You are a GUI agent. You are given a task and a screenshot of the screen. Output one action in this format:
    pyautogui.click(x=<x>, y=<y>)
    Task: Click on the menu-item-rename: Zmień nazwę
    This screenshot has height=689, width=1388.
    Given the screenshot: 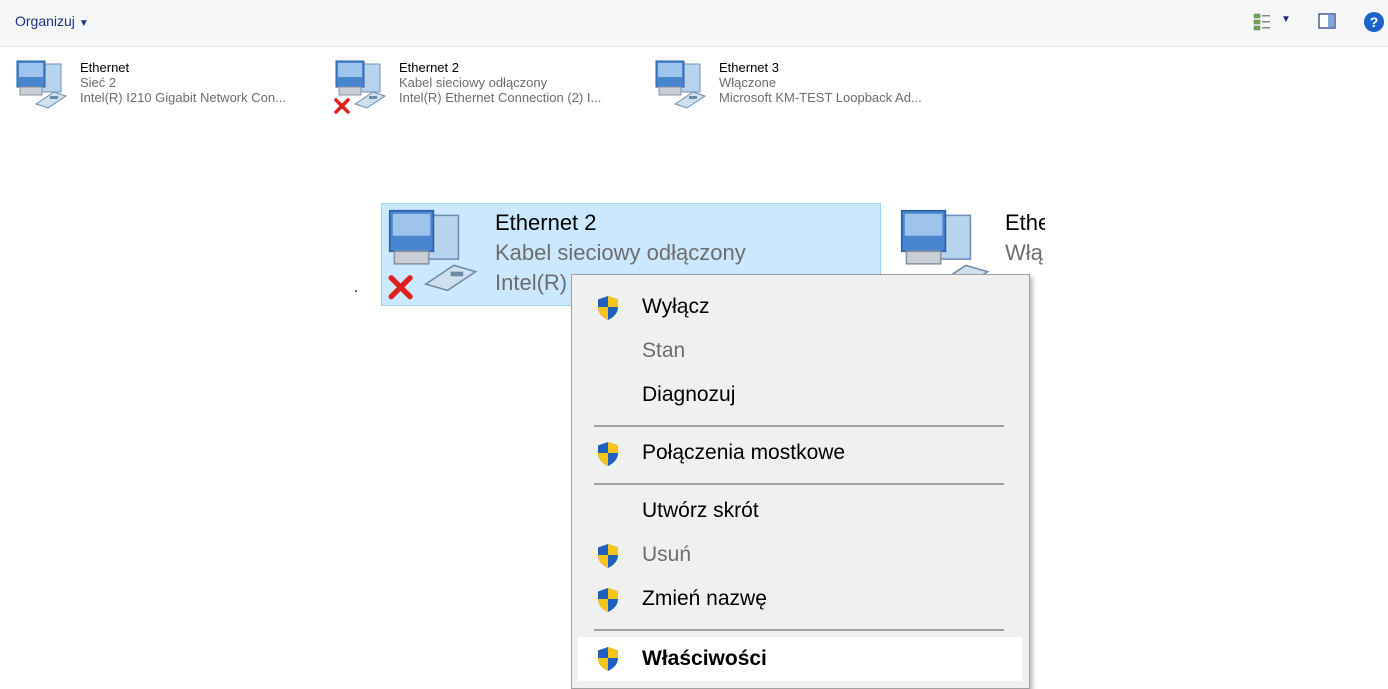 What is the action you would take?
    pyautogui.click(x=800, y=599)
    